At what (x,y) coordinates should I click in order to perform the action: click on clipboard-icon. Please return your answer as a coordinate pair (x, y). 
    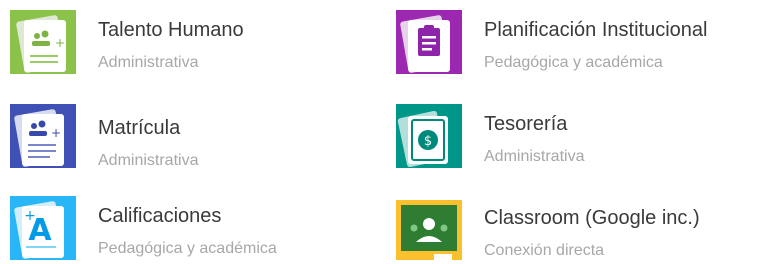
    Looking at the image, I should click on (429, 42).